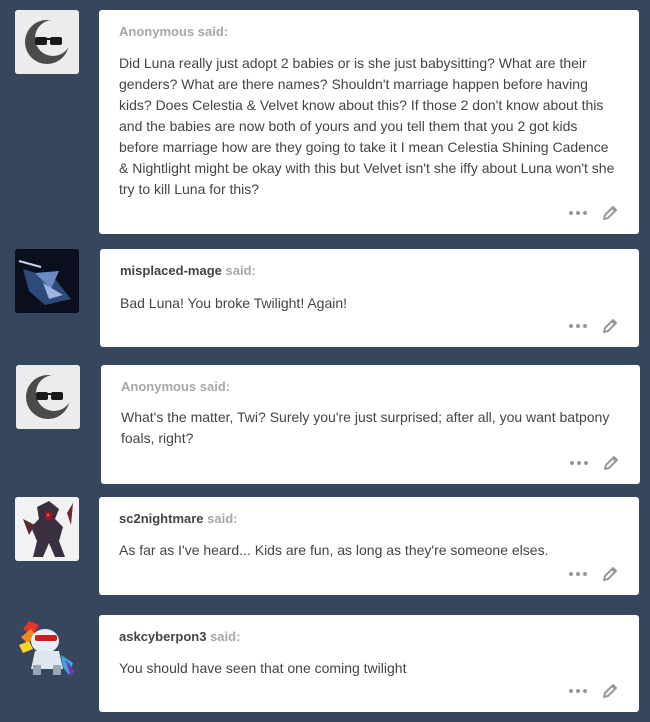 The width and height of the screenshot is (650, 722). I want to click on asker-name: misplaced-mage, so click(171, 270).